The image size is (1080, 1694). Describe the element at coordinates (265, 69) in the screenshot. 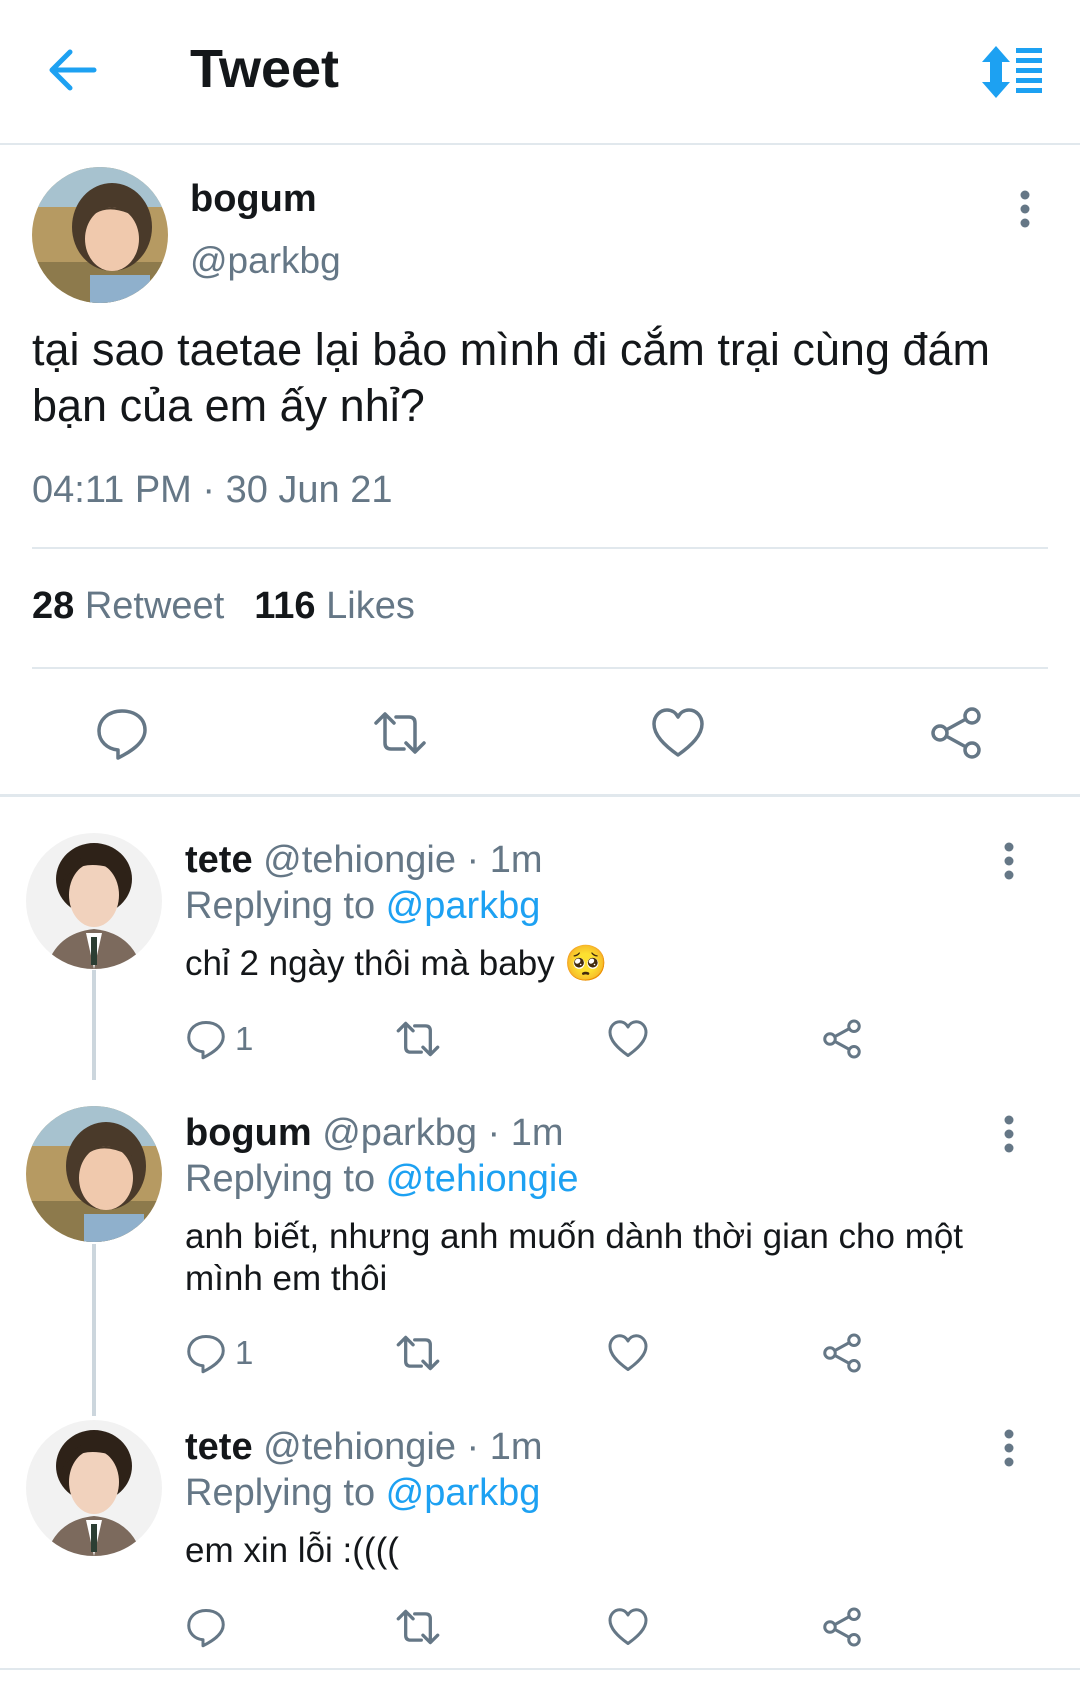

I see `page-title: Tweet` at that location.